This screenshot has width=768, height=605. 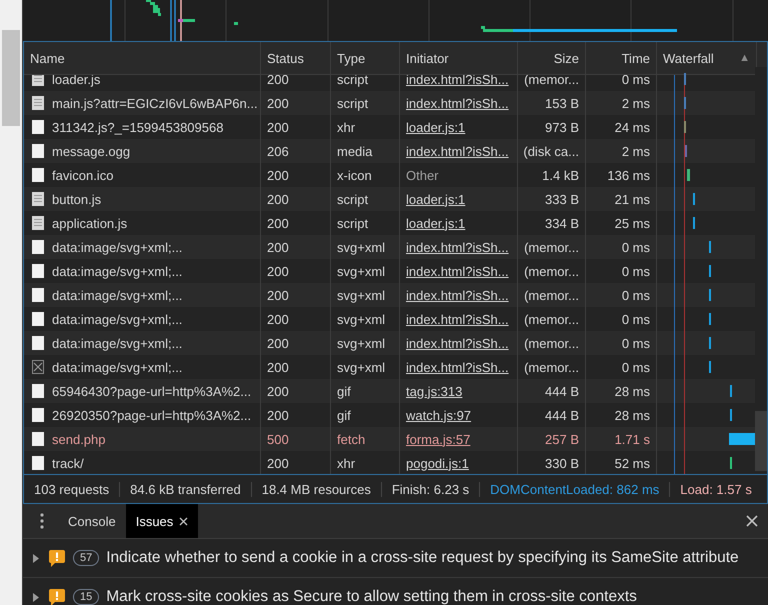 What do you see at coordinates (92, 521) in the screenshot?
I see `drawer-tab: Console` at bounding box center [92, 521].